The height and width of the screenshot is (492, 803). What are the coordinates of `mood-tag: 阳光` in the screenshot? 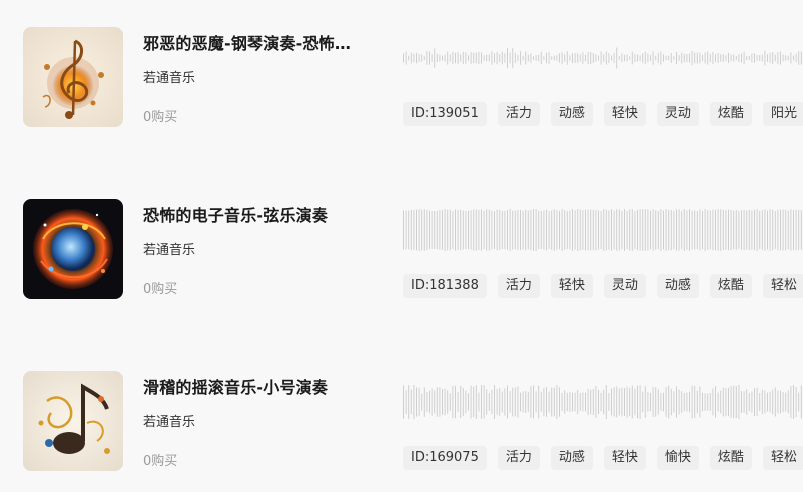 It's located at (782, 114).